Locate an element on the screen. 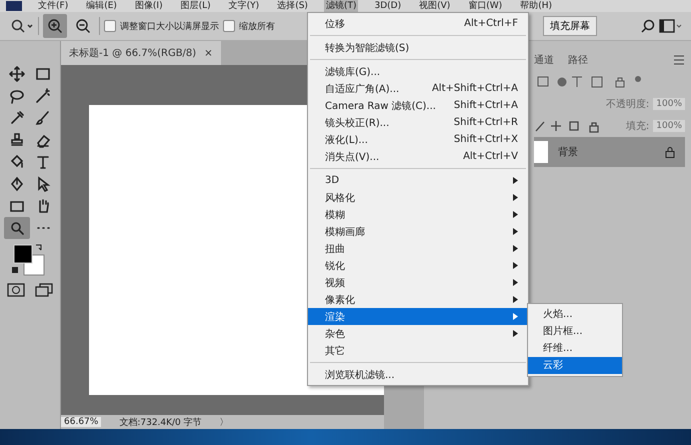  menu-item: 镜头校正(R)... Shift+Ctrl+R is located at coordinates (418, 122).